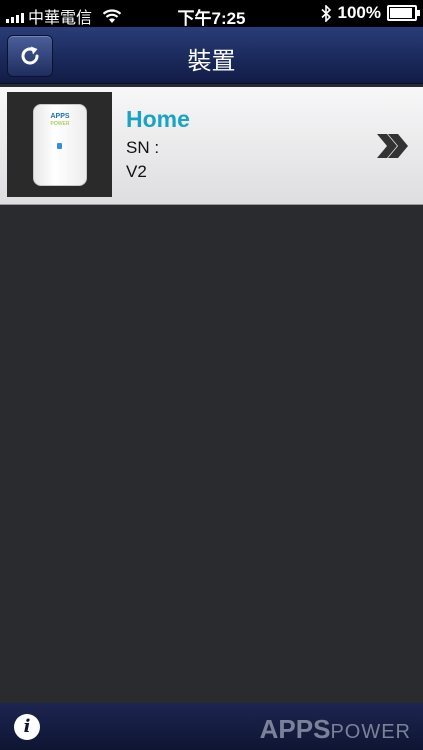  Describe the element at coordinates (60, 124) in the screenshot. I see `plug-brand-subtext: POWER` at that location.